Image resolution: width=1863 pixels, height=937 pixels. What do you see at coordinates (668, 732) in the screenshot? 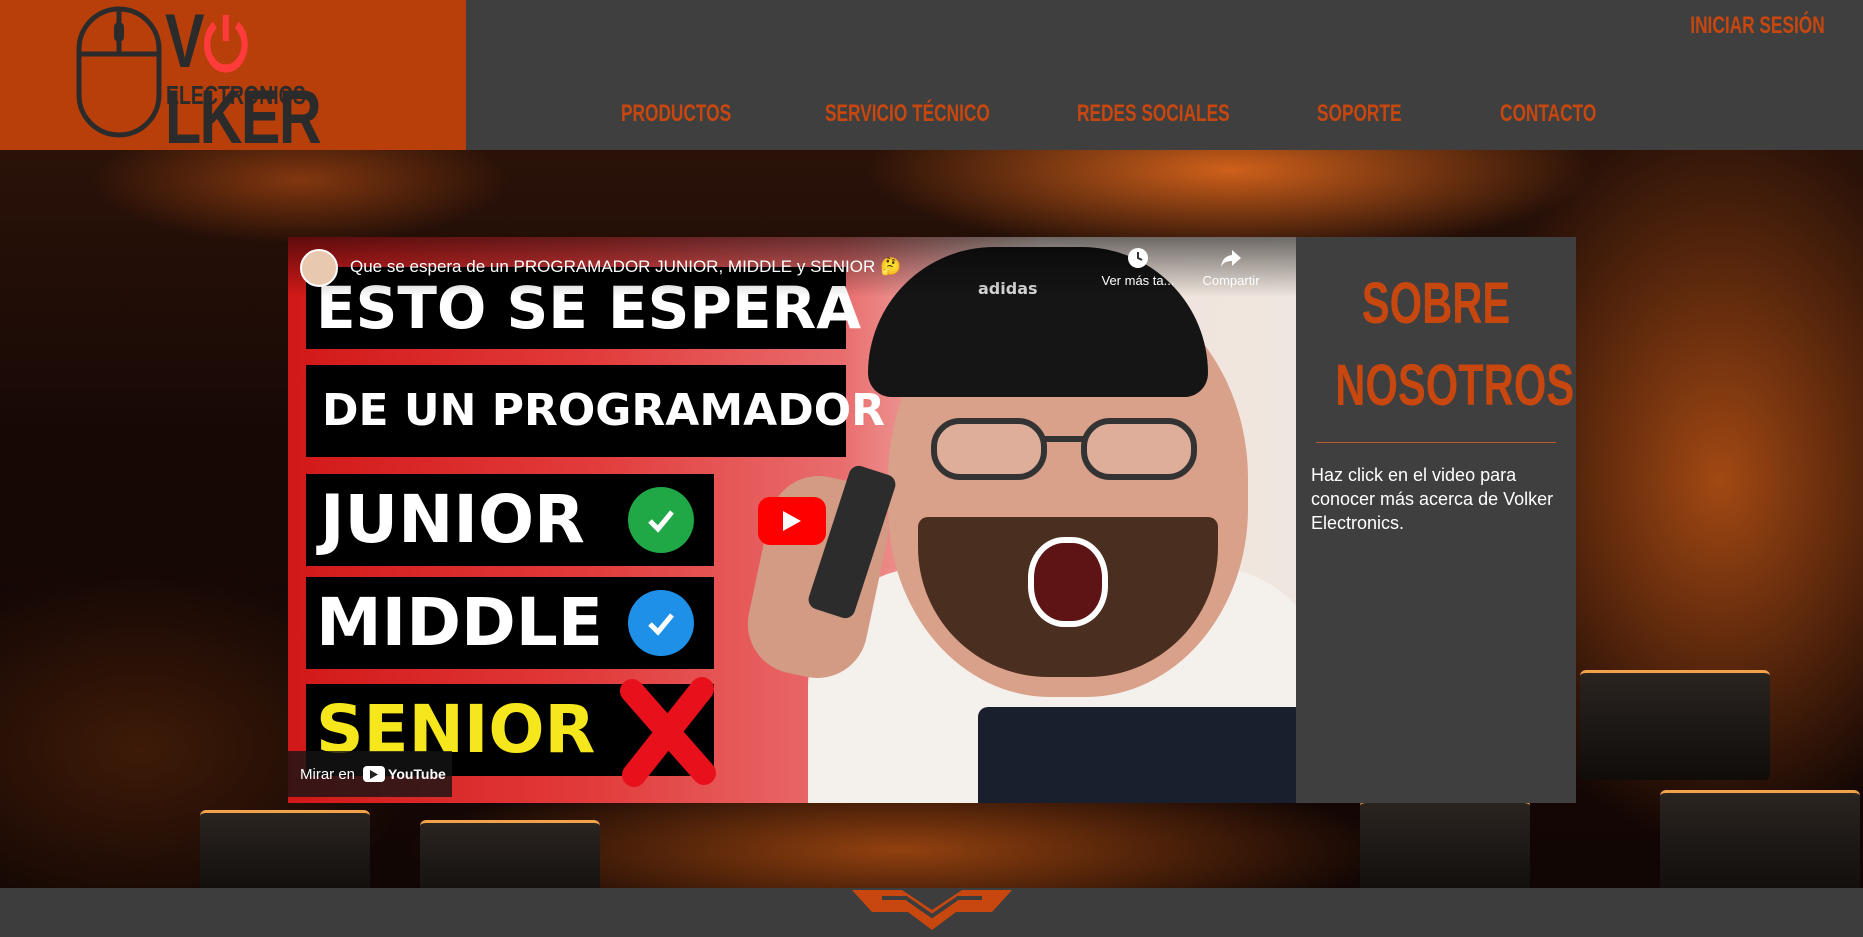
I see `senior-cross-icon` at bounding box center [668, 732].